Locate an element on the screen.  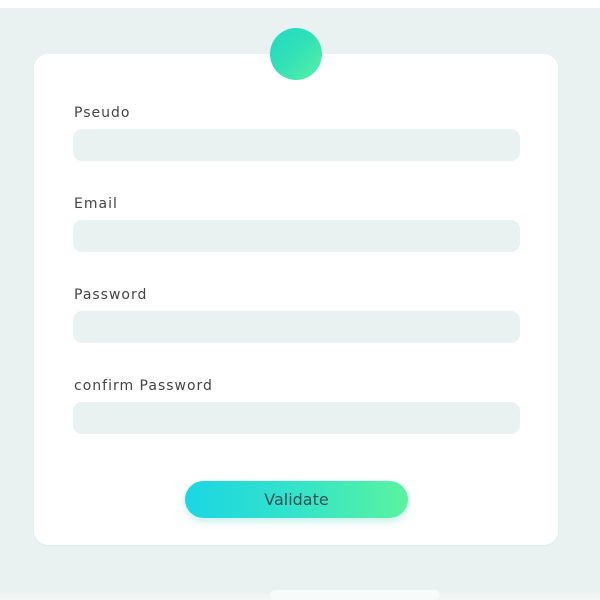
confirm-password-input is located at coordinates (296, 418).